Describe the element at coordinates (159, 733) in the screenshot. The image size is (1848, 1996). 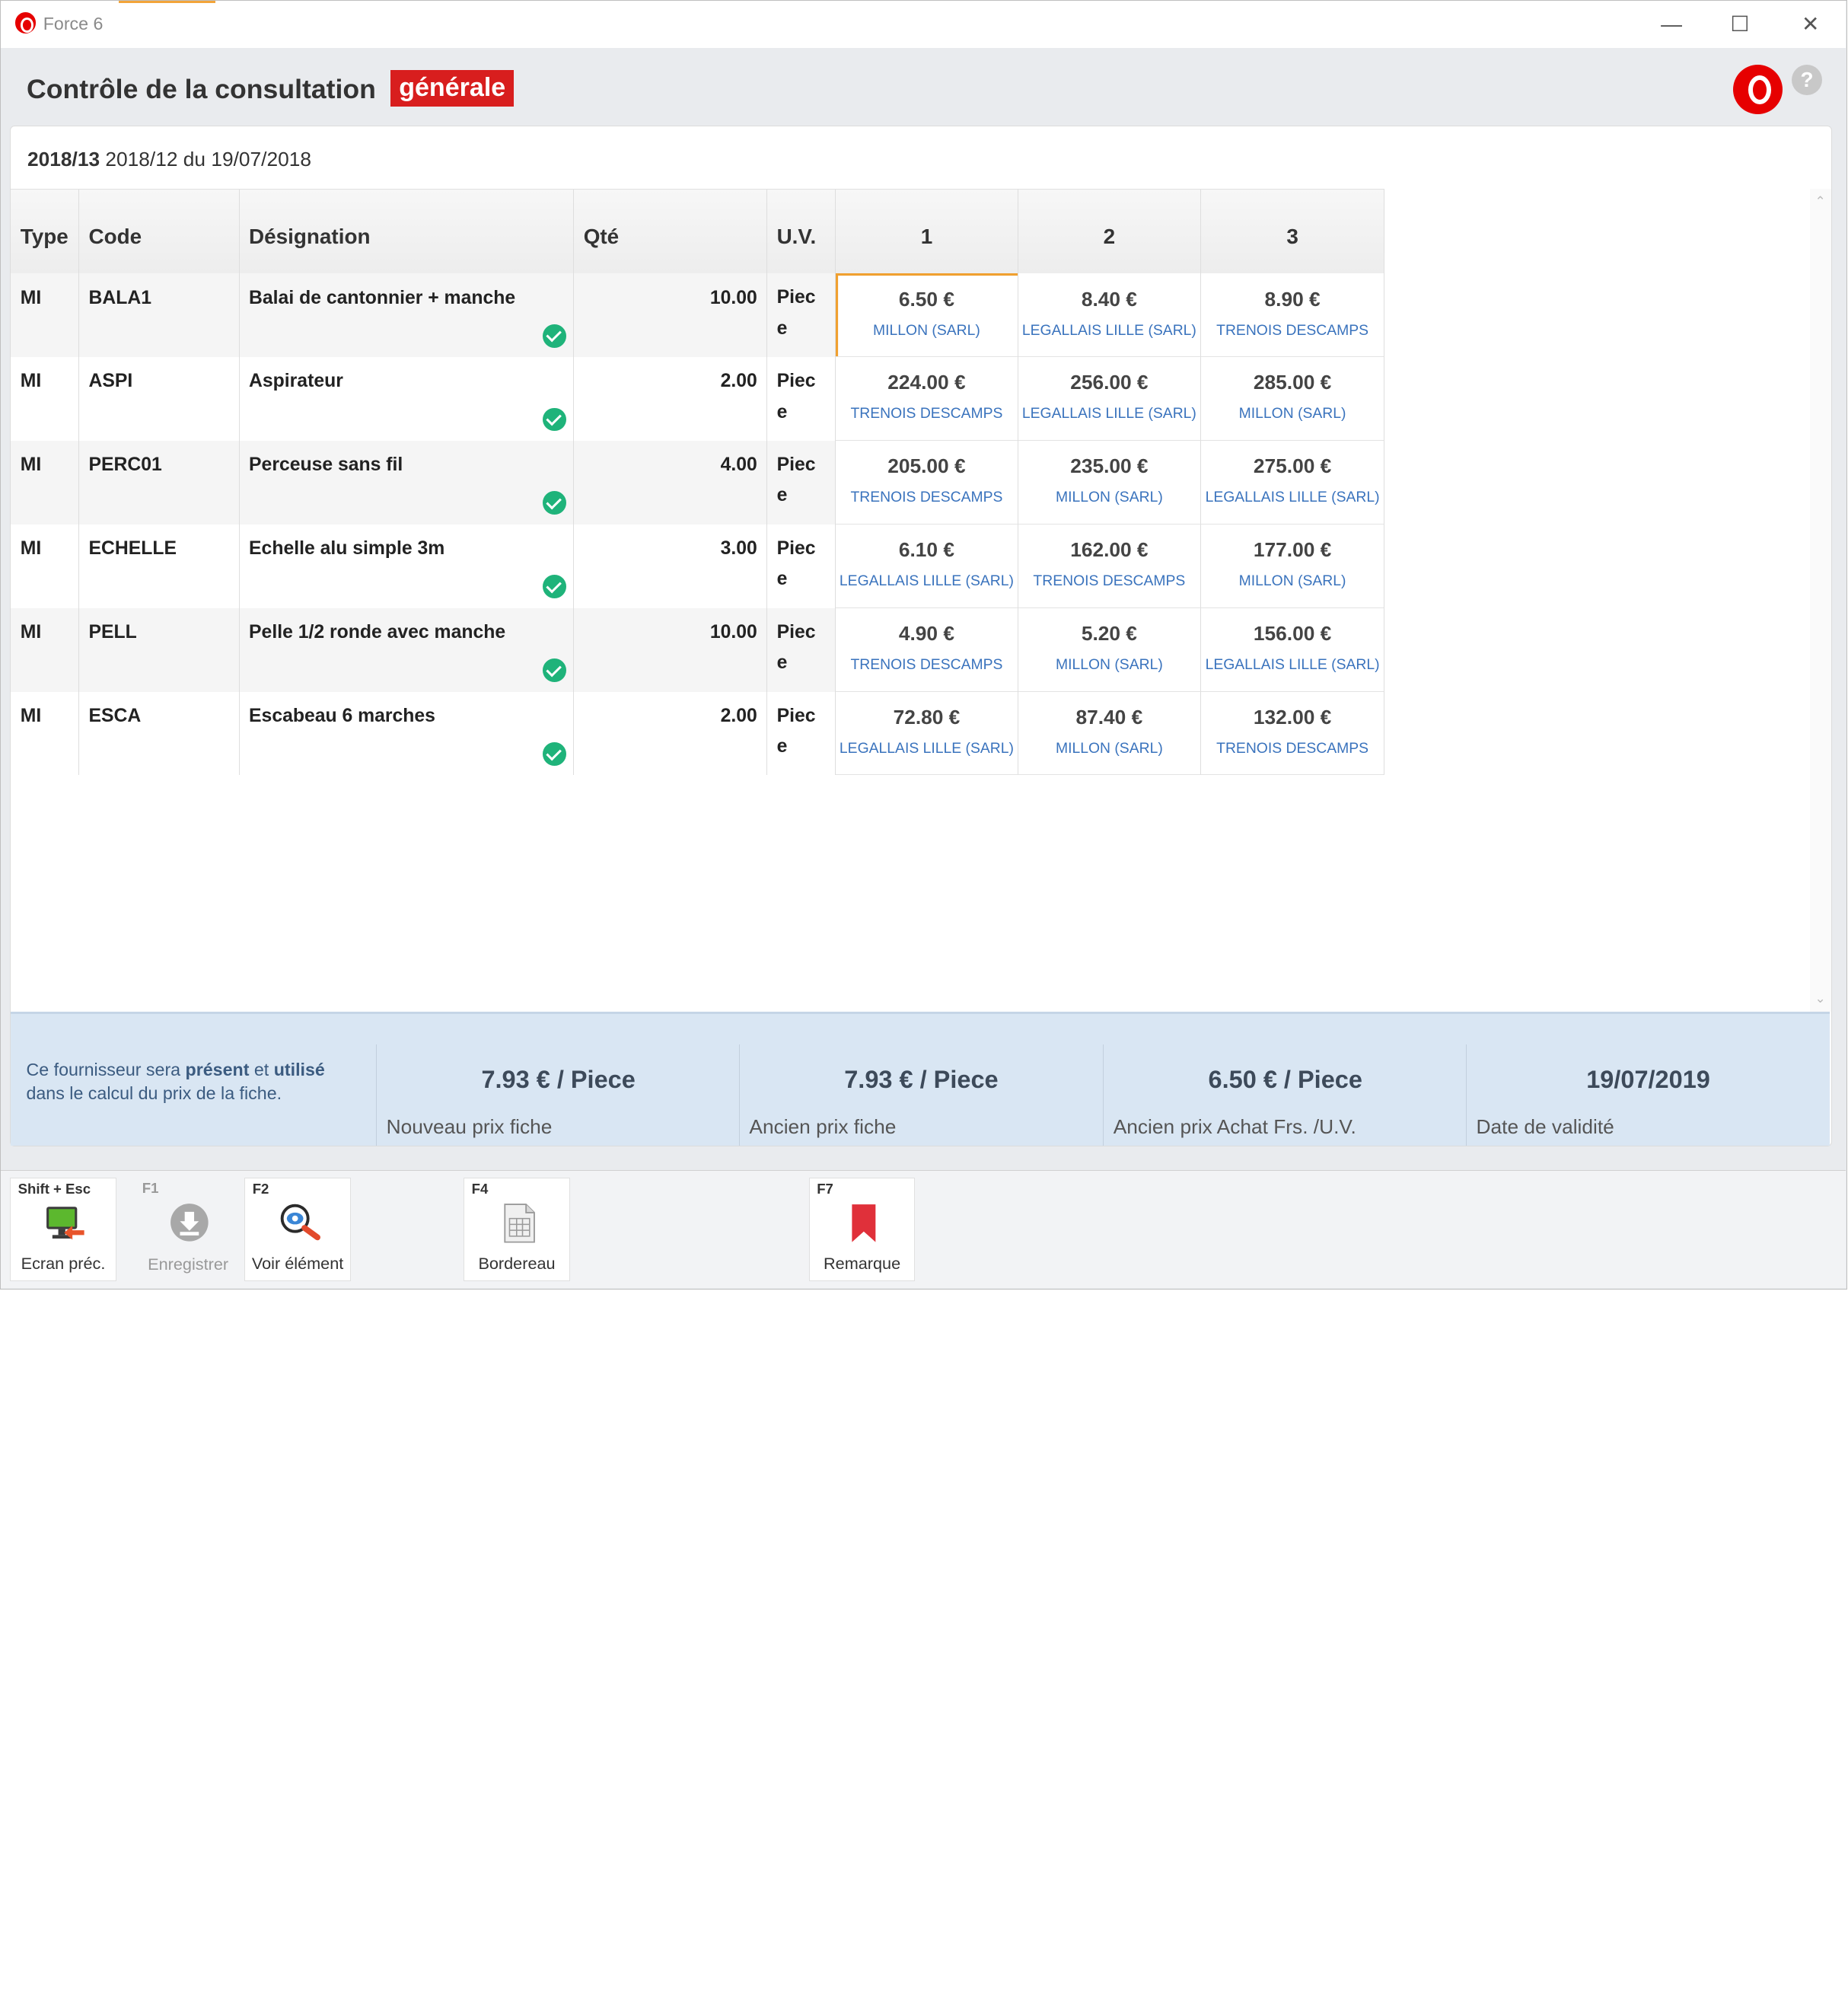
I see `cell-code: ESCA` at that location.